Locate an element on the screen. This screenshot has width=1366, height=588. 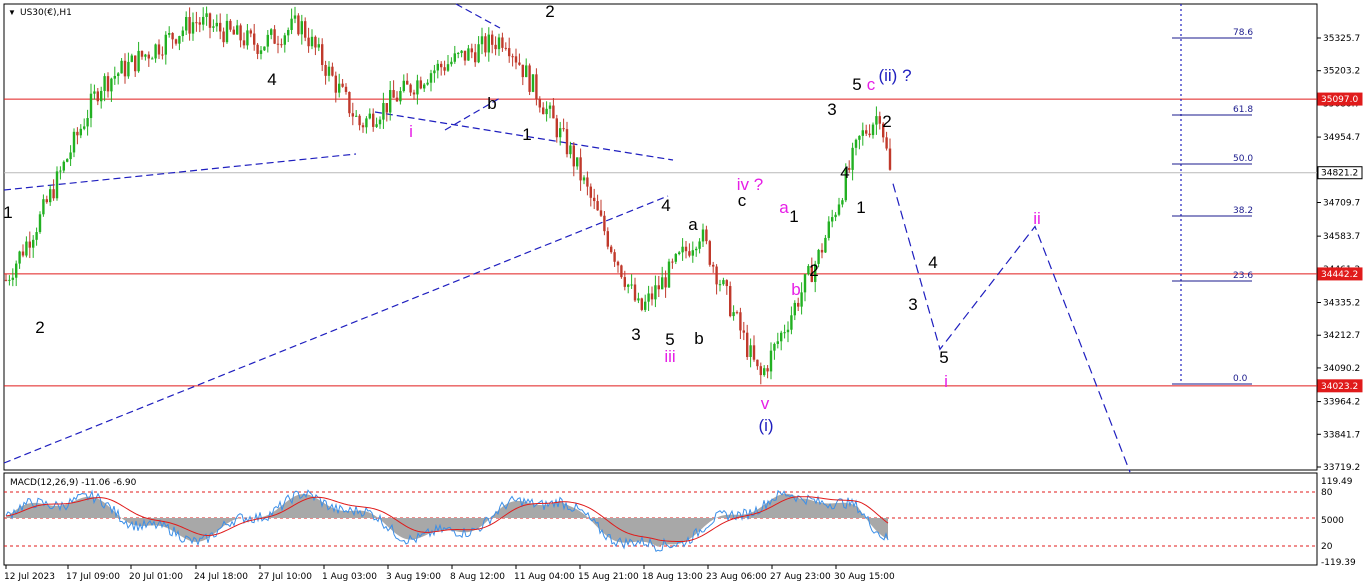
wave-label: 4 is located at coordinates (271, 79).